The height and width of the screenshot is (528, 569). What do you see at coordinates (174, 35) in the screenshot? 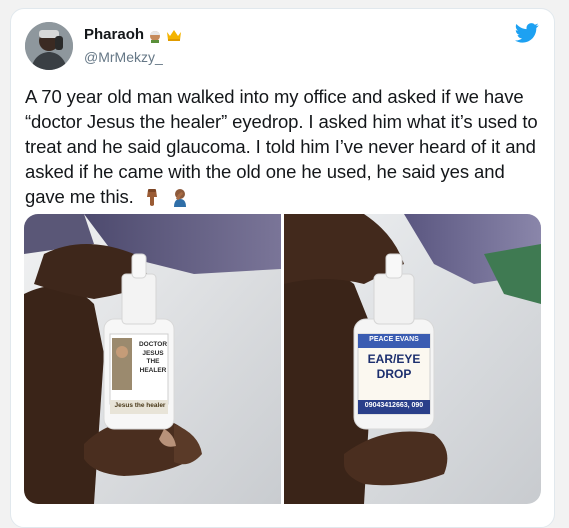
I see `crown-icon` at bounding box center [174, 35].